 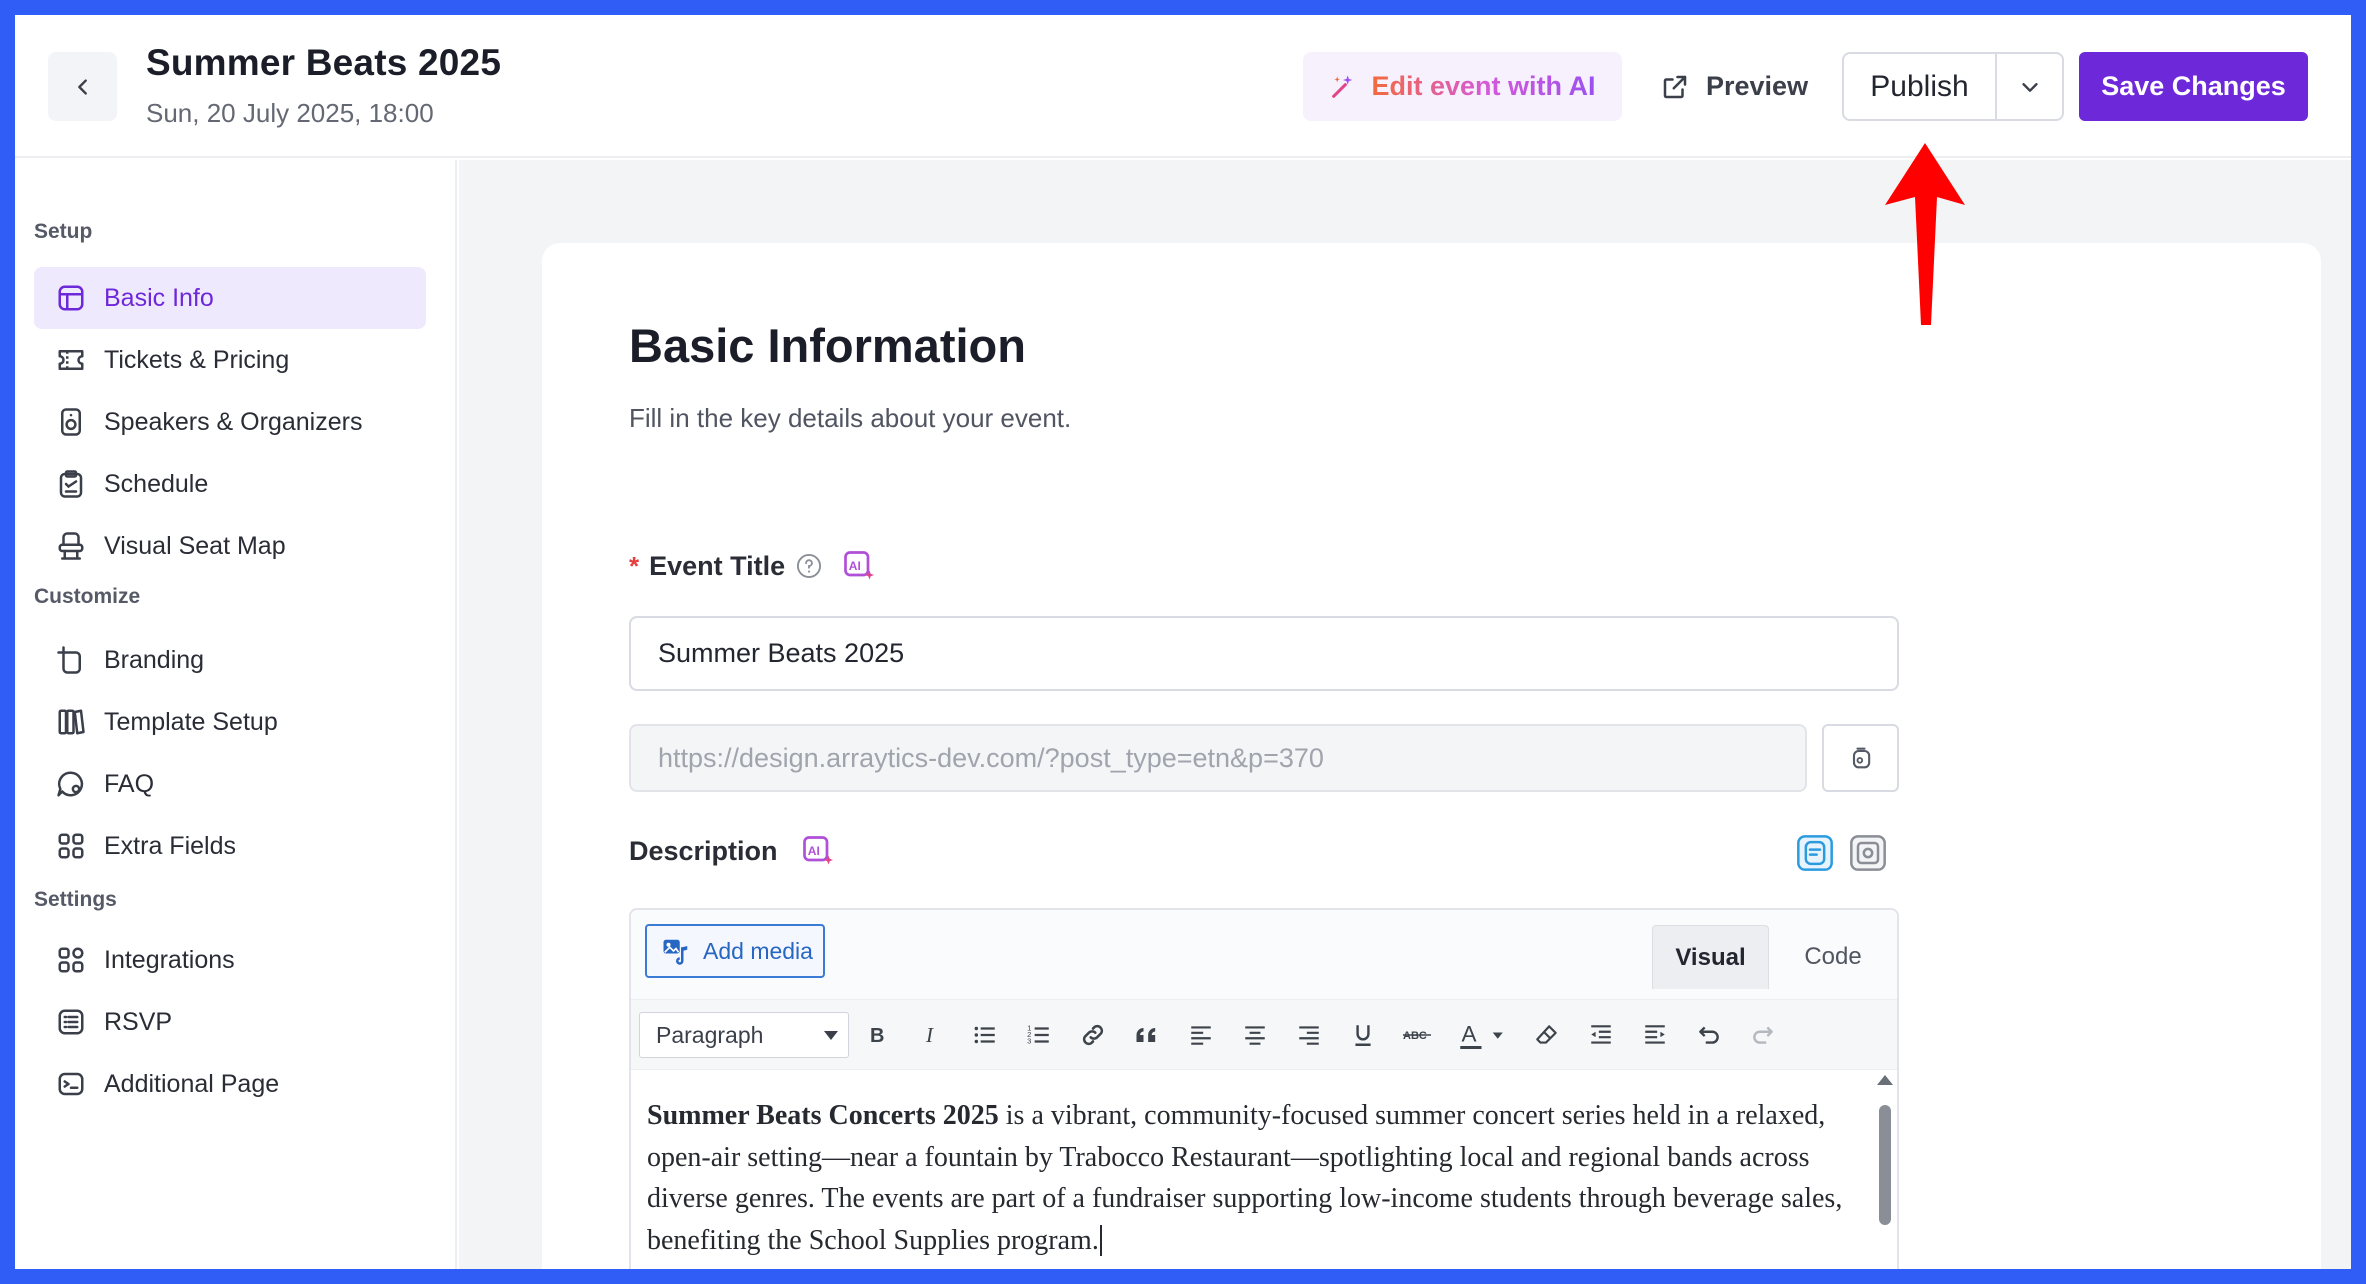 What do you see at coordinates (985, 1035) in the screenshot?
I see `bullet-list-button` at bounding box center [985, 1035].